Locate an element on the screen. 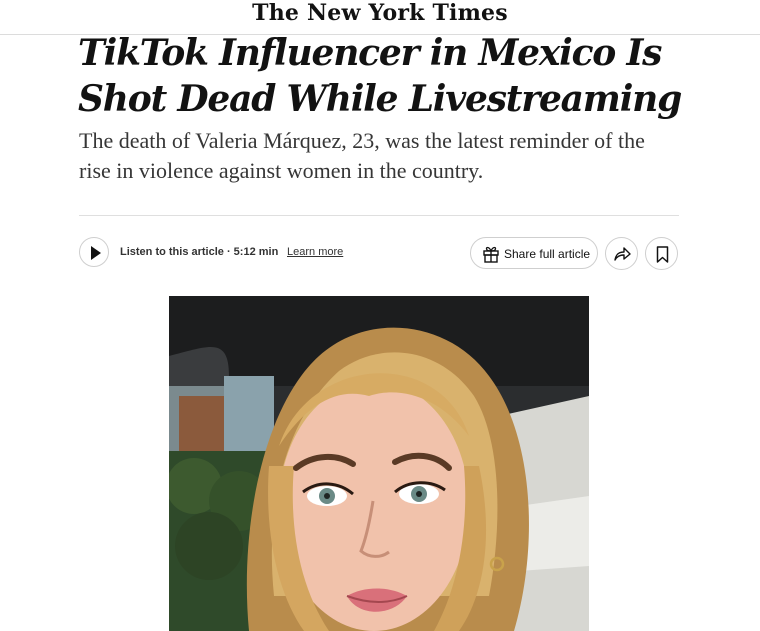 This screenshot has width=760, height=631. divider is located at coordinates (379, 215).